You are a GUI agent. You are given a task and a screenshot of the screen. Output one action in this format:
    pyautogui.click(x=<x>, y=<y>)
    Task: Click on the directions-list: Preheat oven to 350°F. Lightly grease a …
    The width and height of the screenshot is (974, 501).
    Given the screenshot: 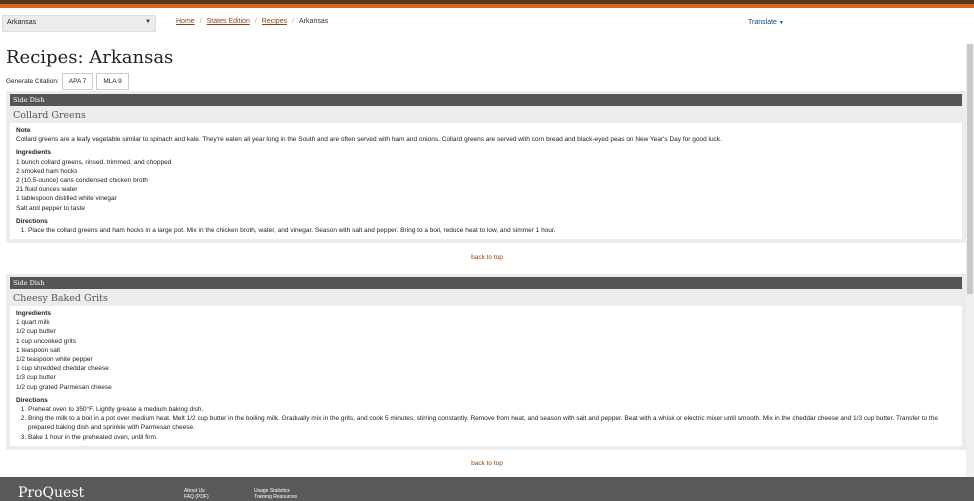 What is the action you would take?
    pyautogui.click(x=486, y=423)
    